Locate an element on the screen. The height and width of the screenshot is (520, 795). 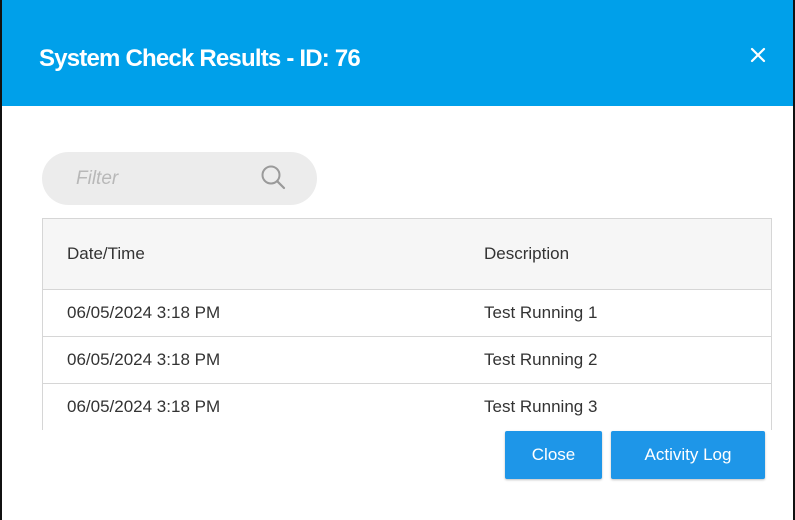
dialog-title: System Check Results - ID: 76 is located at coordinates (200, 58).